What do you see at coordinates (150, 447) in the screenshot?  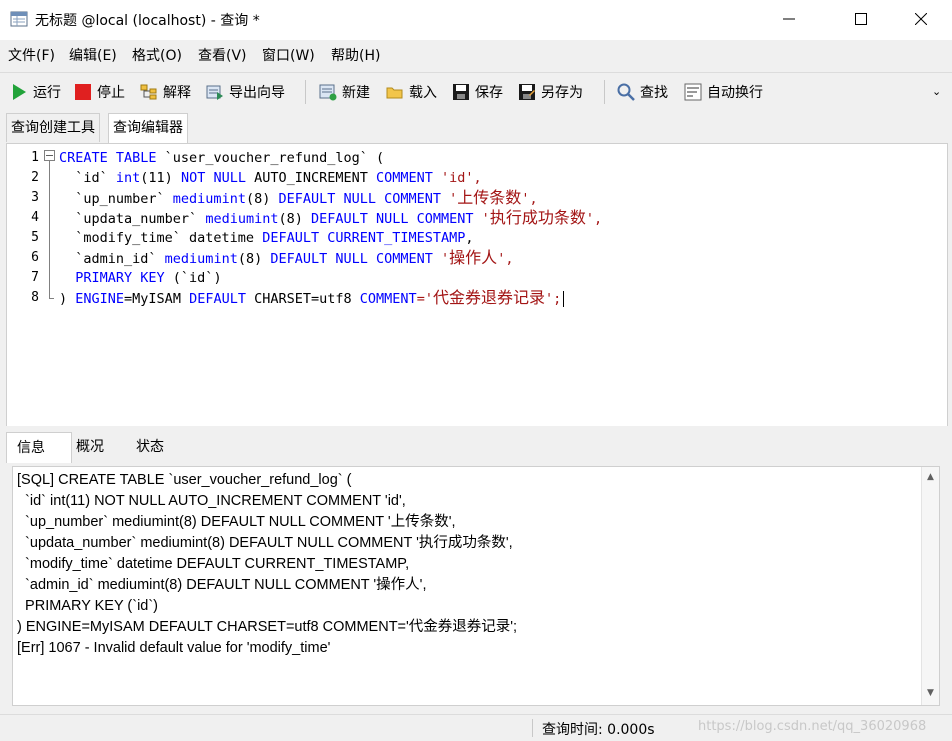 I see `tab-status: 状态` at bounding box center [150, 447].